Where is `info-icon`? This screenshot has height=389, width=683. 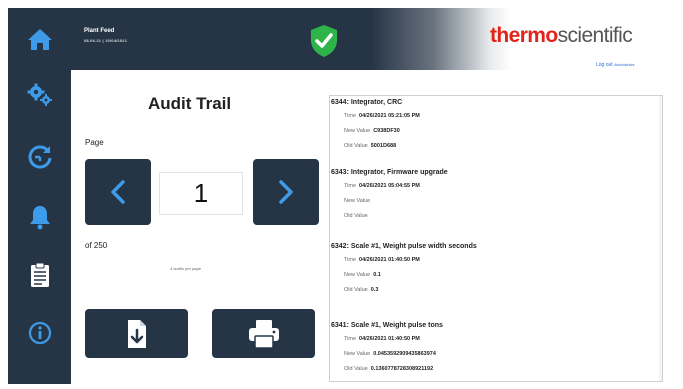
info-icon is located at coordinates (39, 333).